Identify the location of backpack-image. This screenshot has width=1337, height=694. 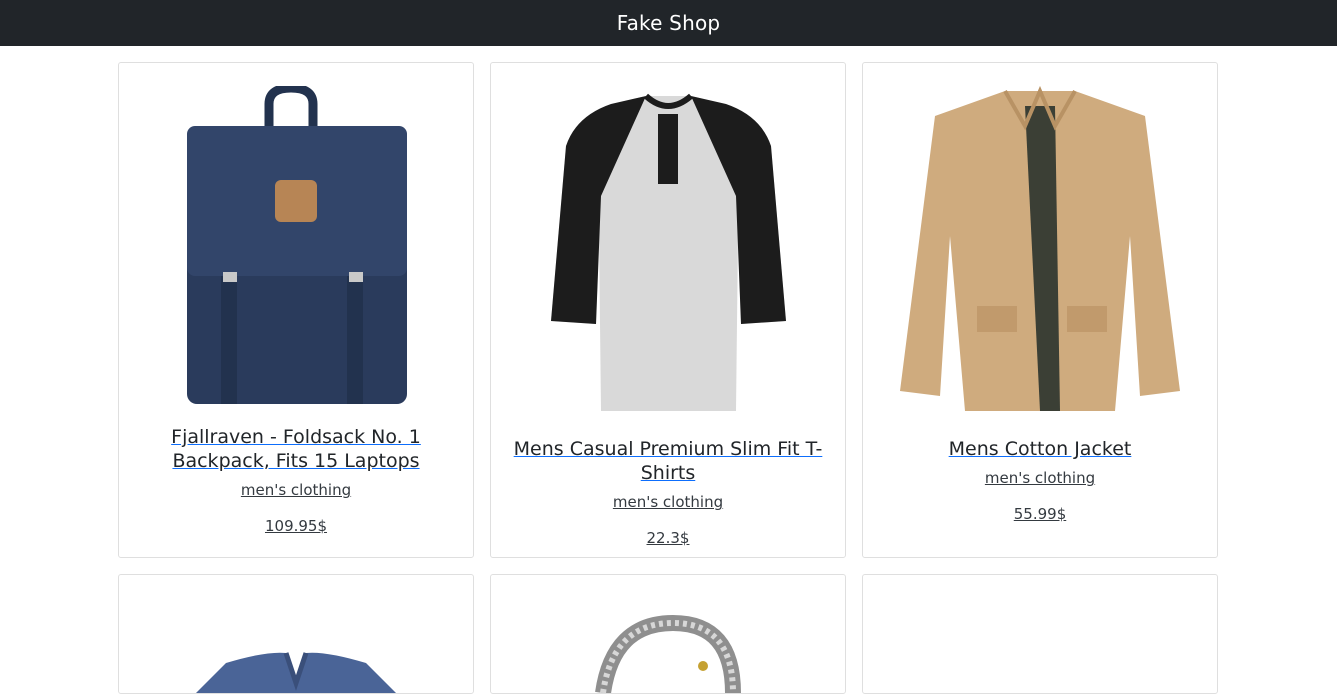
(297, 244).